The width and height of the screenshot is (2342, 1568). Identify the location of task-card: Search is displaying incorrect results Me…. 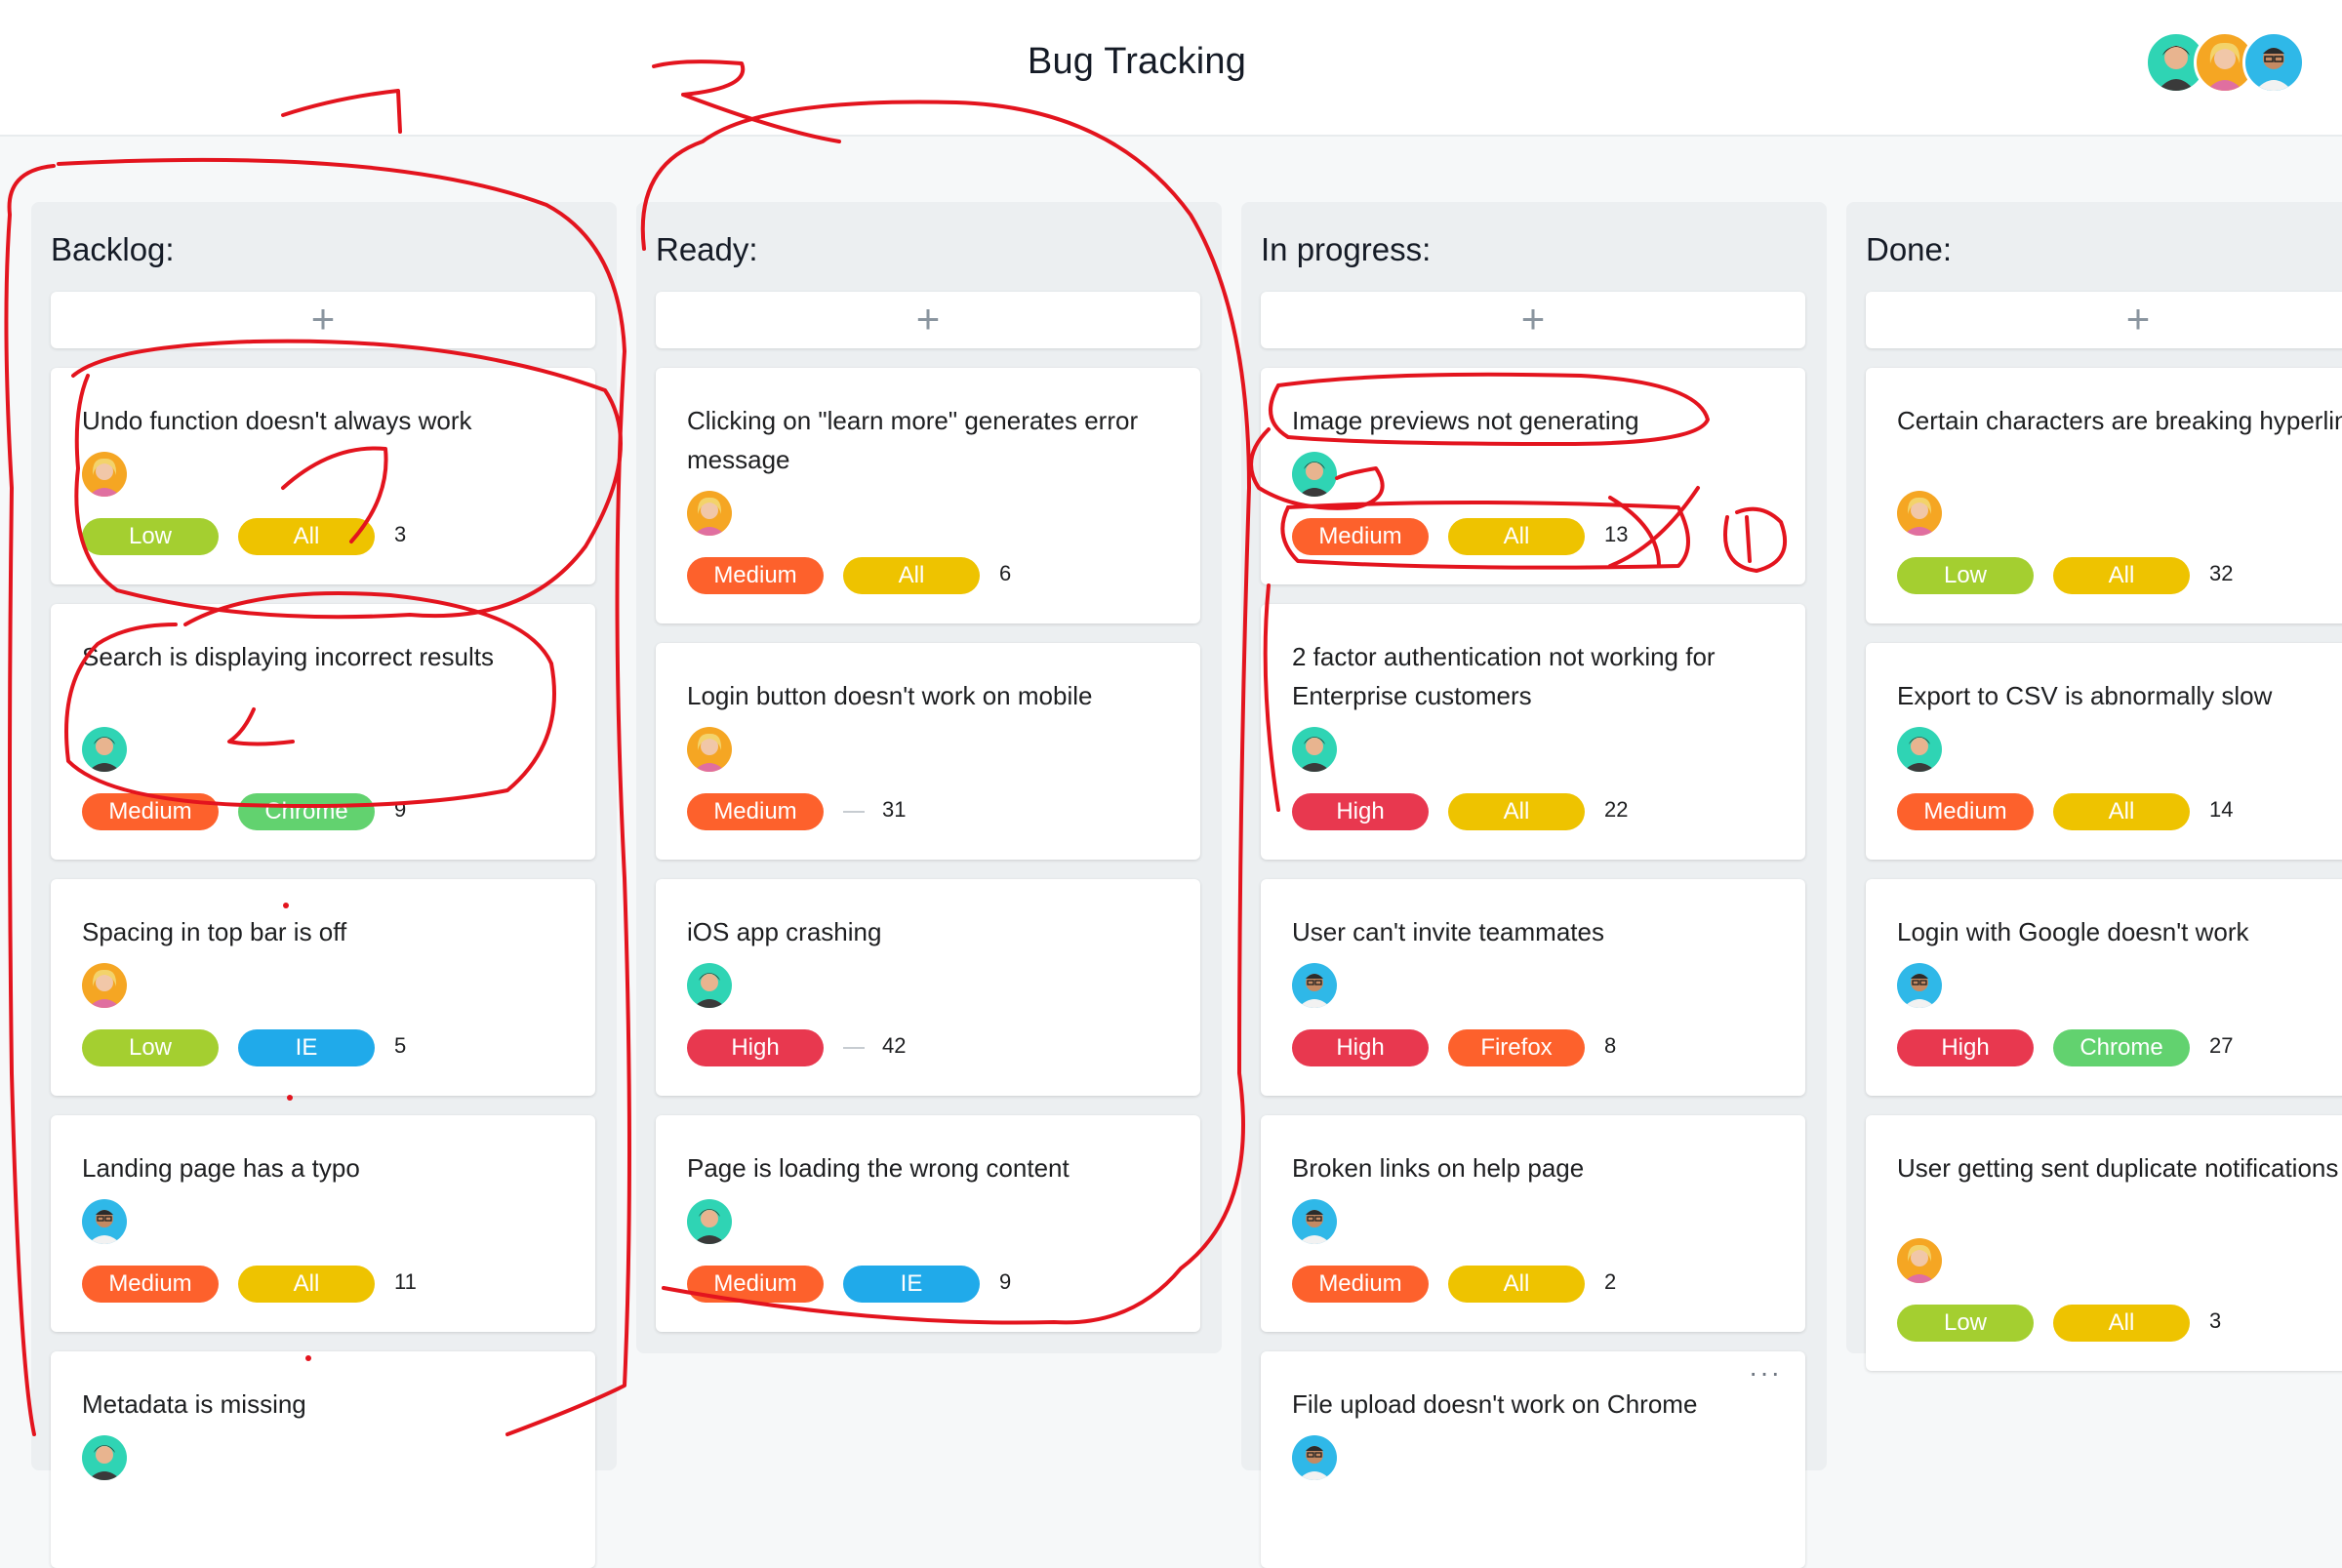
(323, 732).